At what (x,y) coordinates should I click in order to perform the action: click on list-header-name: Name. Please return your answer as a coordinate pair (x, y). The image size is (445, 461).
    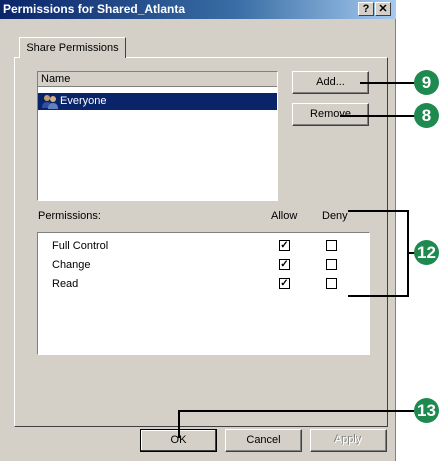
    Looking at the image, I should click on (157, 79).